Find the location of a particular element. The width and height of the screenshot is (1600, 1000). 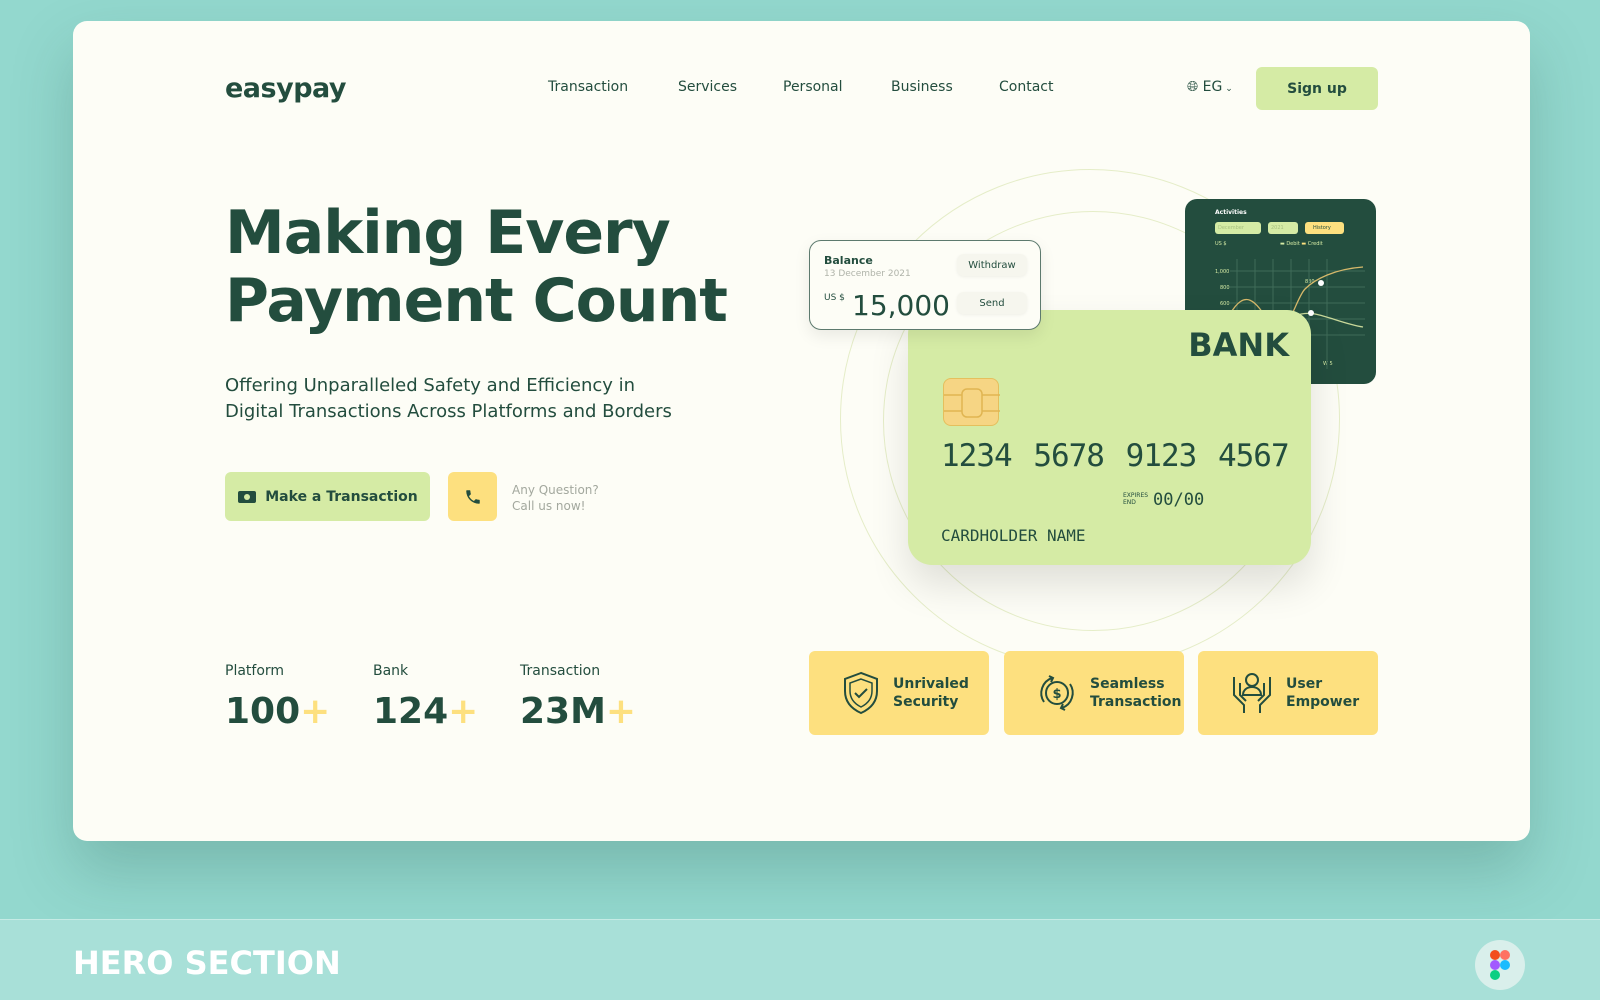

phone-icon is located at coordinates (472, 496).